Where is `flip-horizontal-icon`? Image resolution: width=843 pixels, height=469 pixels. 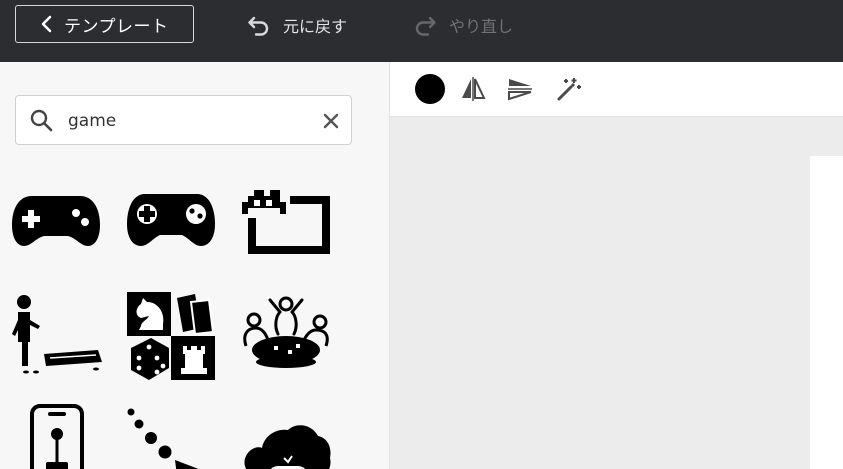
flip-horizontal-icon is located at coordinates (474, 89).